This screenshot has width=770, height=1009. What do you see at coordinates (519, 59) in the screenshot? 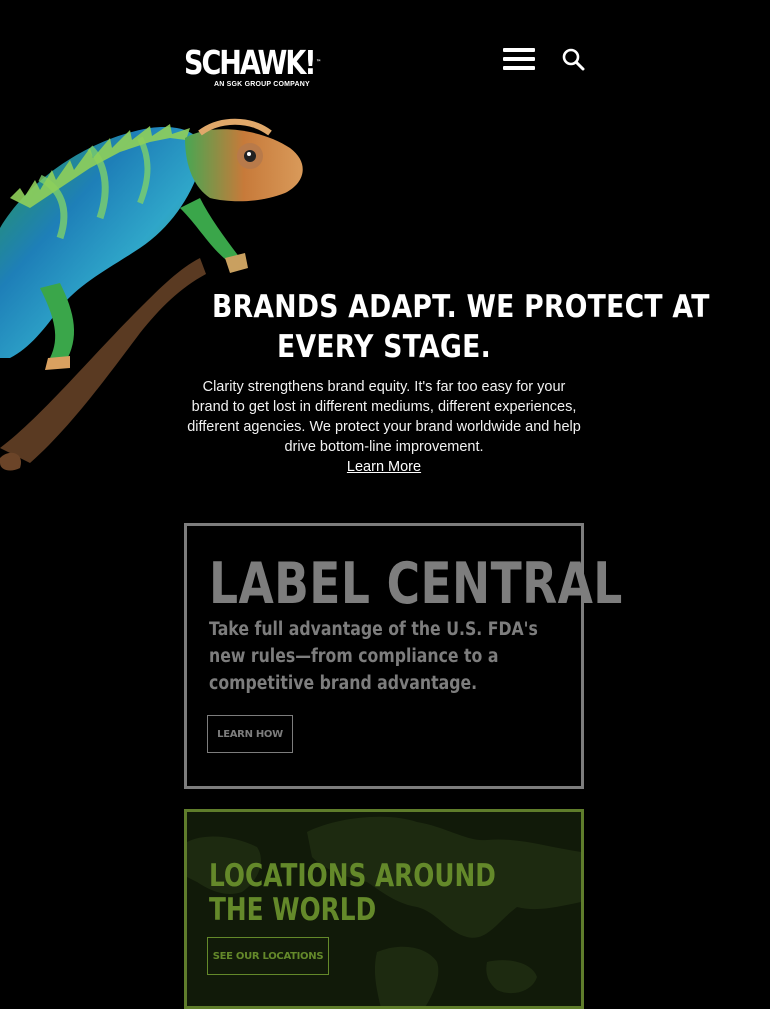
I see `hamburger-menu-icon` at bounding box center [519, 59].